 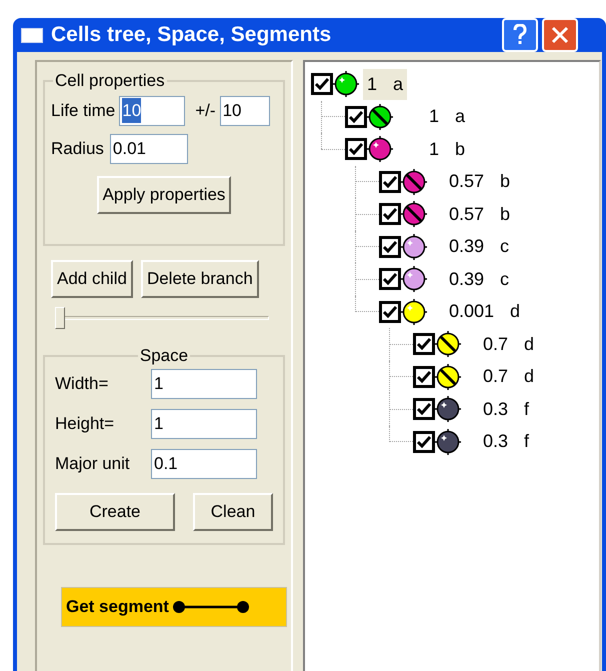 I want to click on window-icon, so click(x=32, y=35).